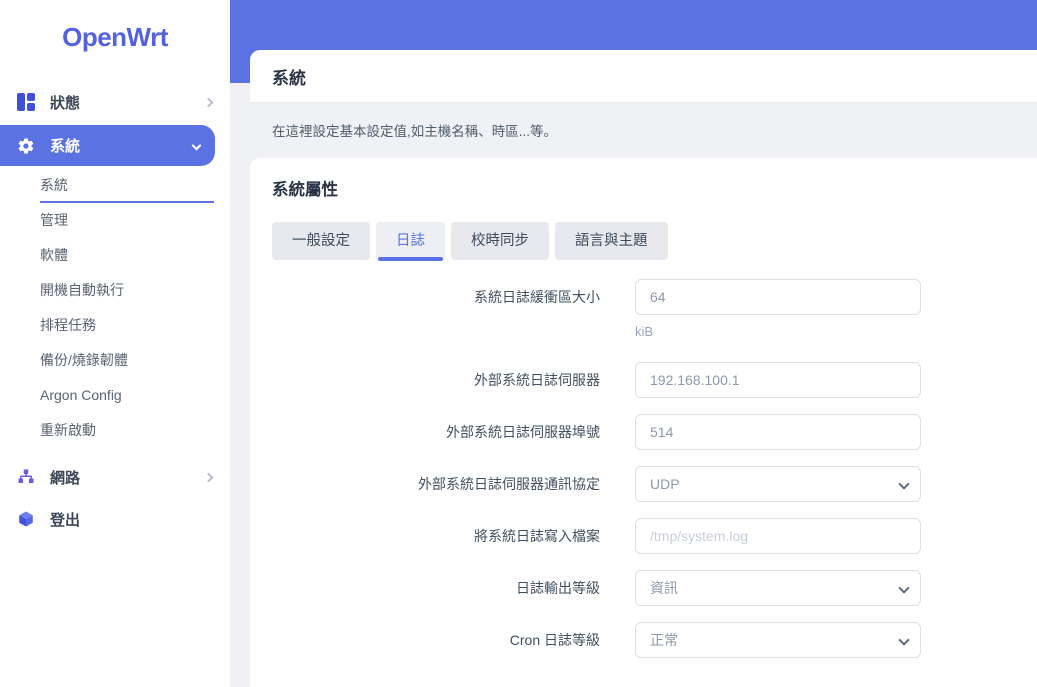  Describe the element at coordinates (289, 78) in the screenshot. I see `page-title: 系統` at that location.